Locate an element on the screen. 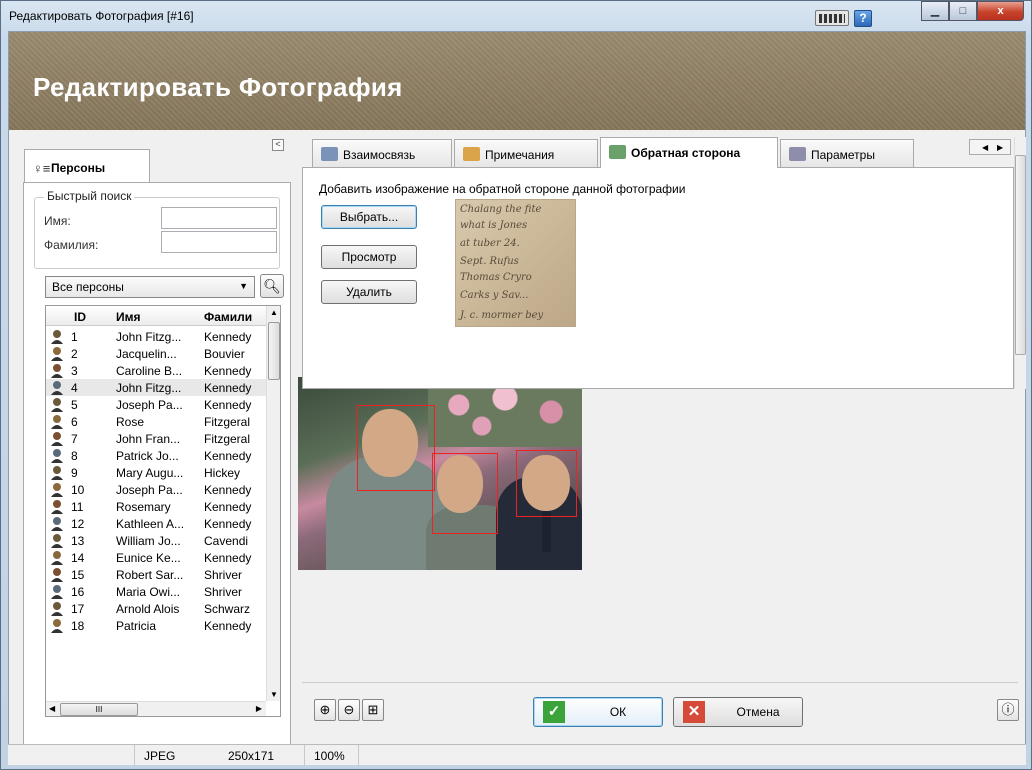 This screenshot has height=770, width=1032. table-row: 8 Patrick Jo... Kennedy is located at coordinates (156, 455).